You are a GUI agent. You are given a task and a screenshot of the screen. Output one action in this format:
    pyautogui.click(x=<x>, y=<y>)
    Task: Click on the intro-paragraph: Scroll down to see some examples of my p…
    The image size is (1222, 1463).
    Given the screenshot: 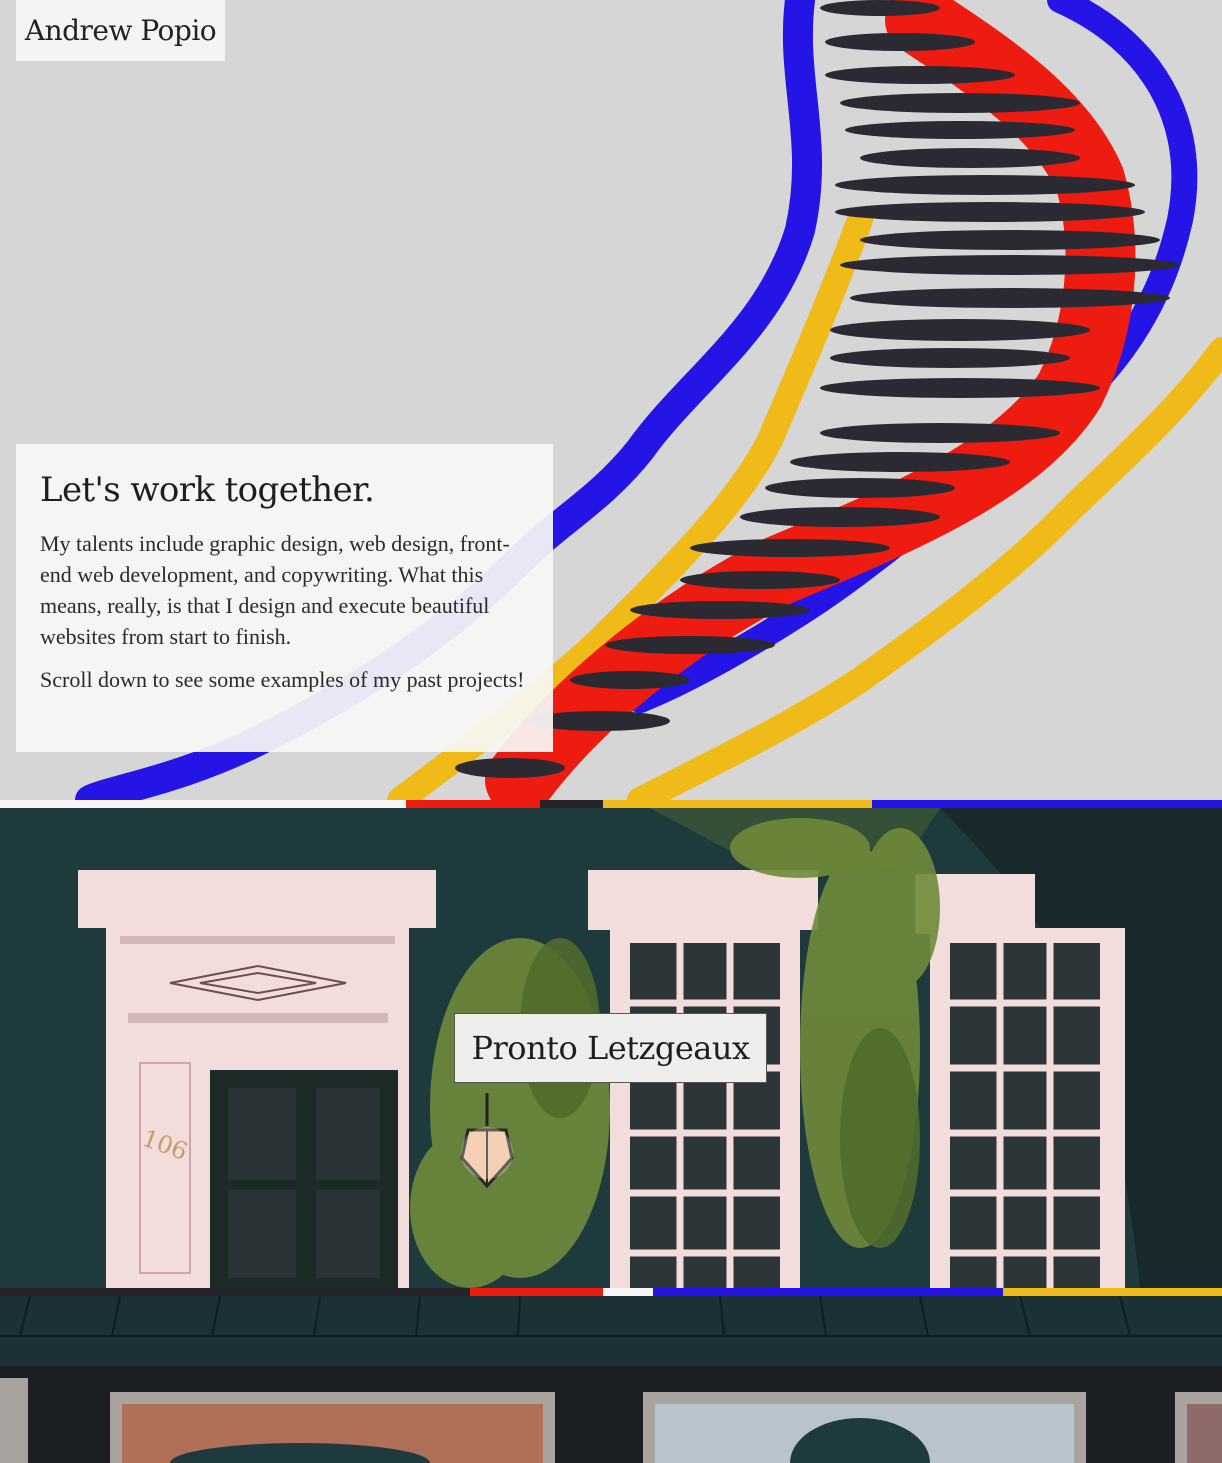 What is the action you would take?
    pyautogui.click(x=282, y=679)
    